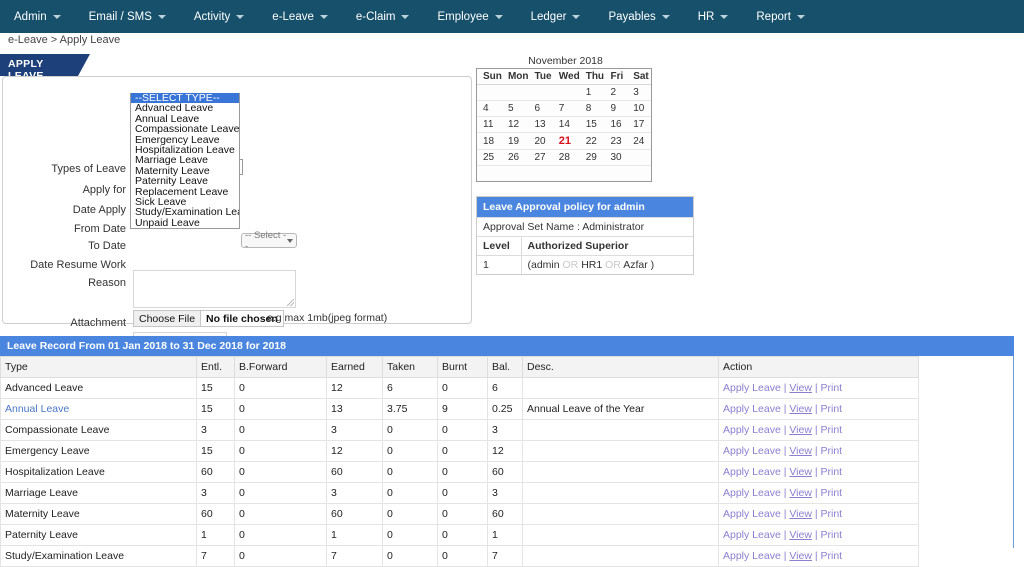 The image size is (1024, 567). Describe the element at coordinates (639, 141) in the screenshot. I see `calendar-day-cell: 24` at that location.